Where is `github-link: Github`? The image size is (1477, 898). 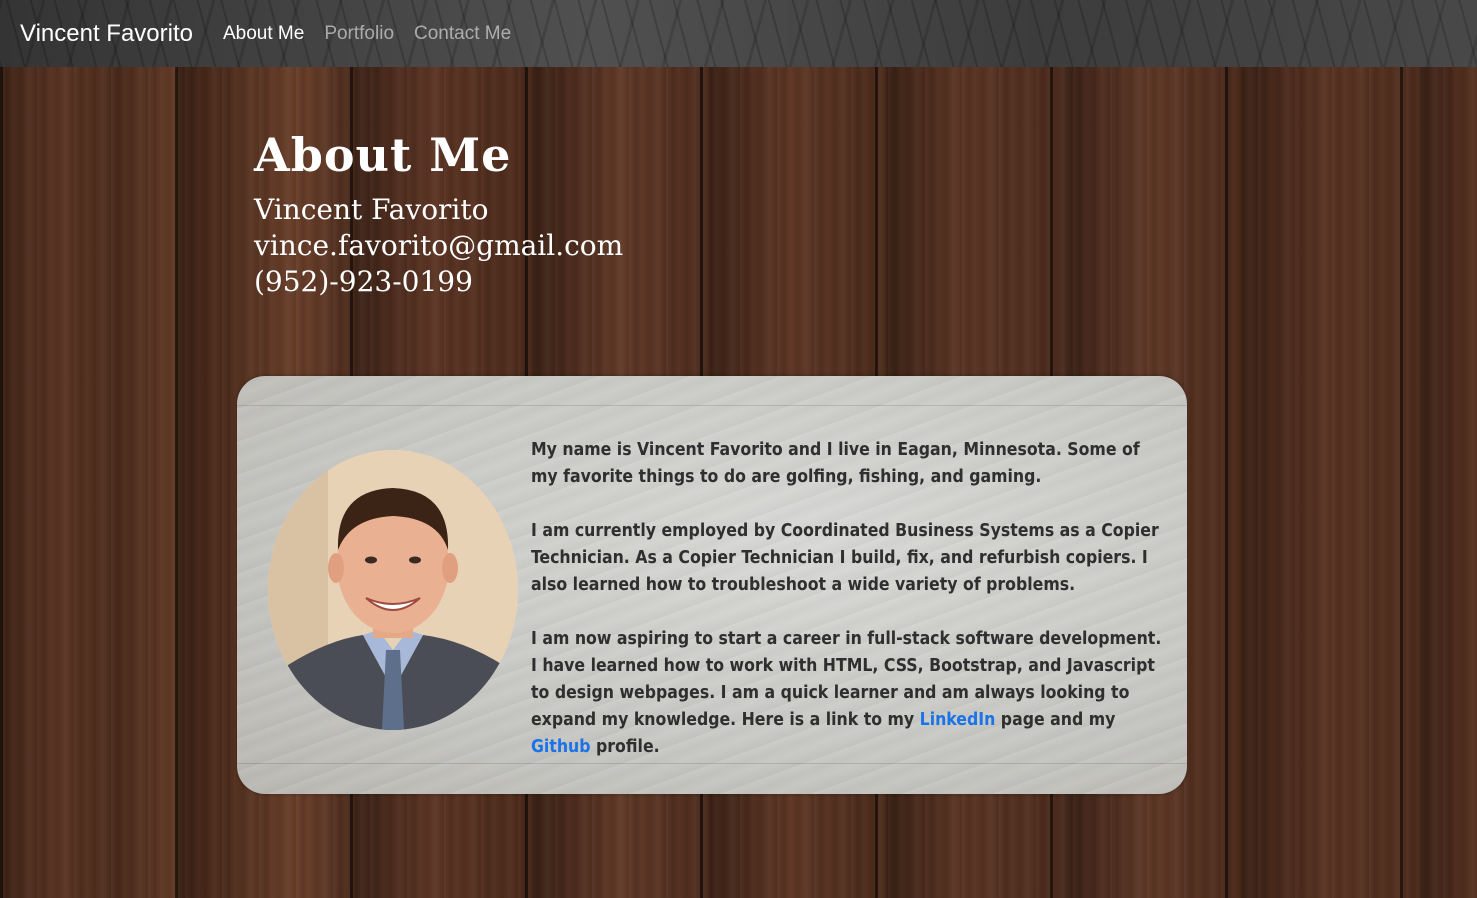 github-link: Github is located at coordinates (561, 747).